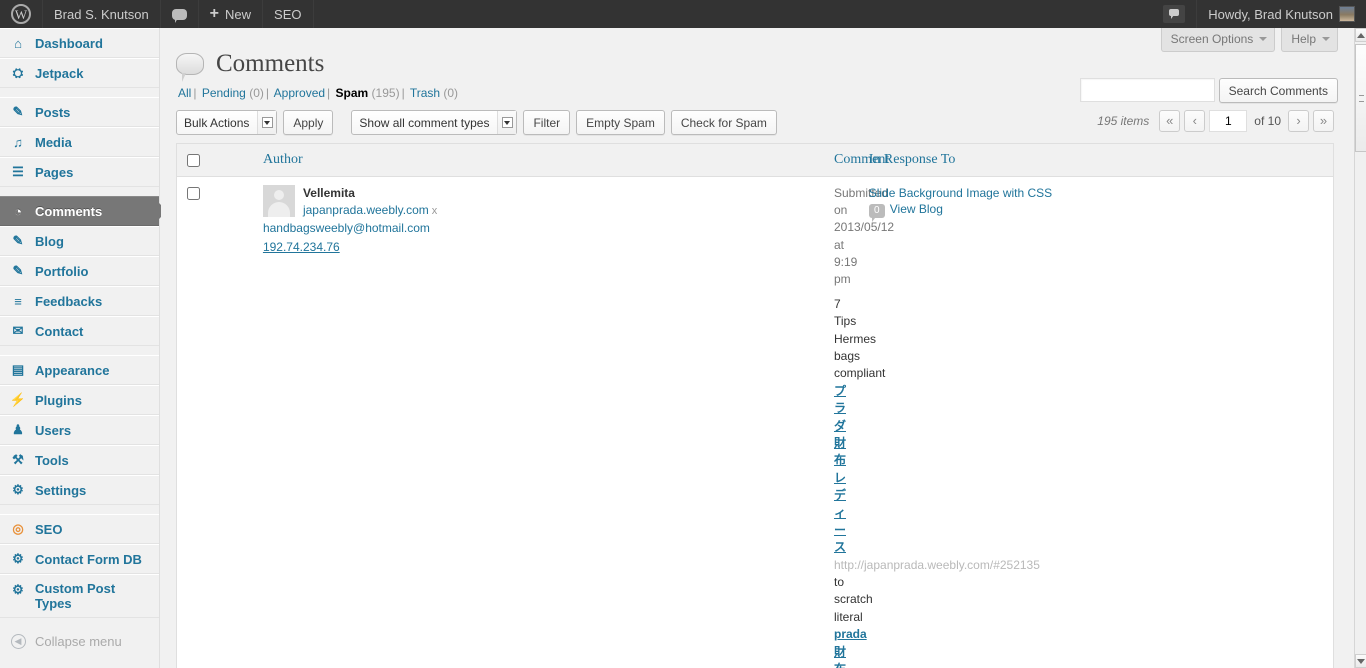 The width and height of the screenshot is (1366, 668). I want to click on search-comments-button: Search Comments, so click(1278, 90).